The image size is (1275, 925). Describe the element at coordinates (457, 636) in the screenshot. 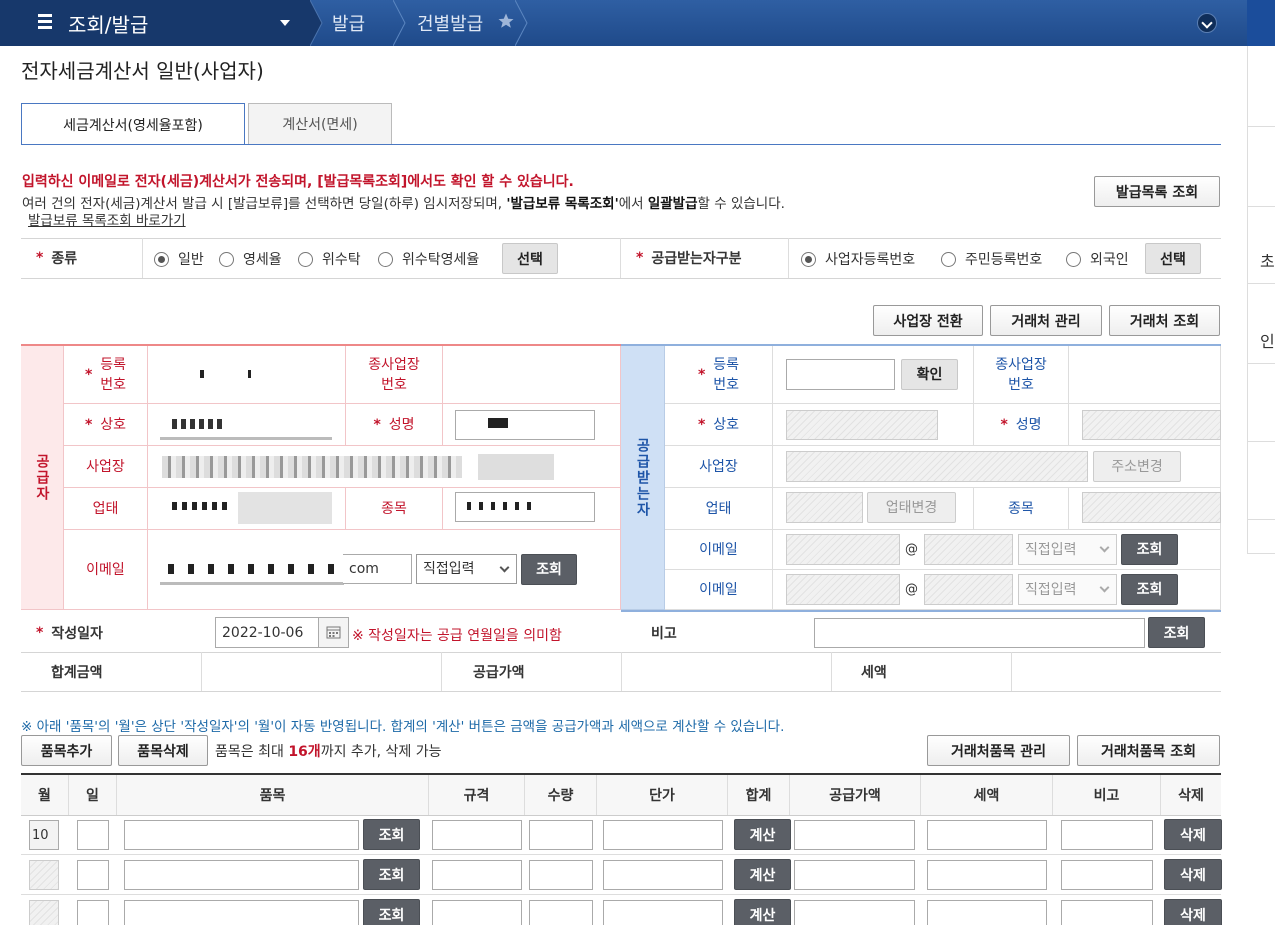

I see `write-date-note: ※ 작성일자는 공급 연월일을 의미함` at that location.